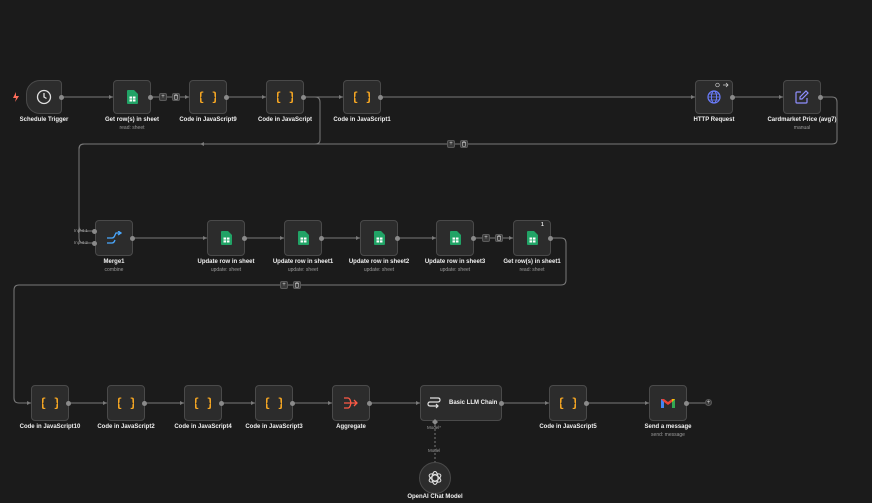 This screenshot has width=872, height=503. I want to click on gmail-icon, so click(668, 403).